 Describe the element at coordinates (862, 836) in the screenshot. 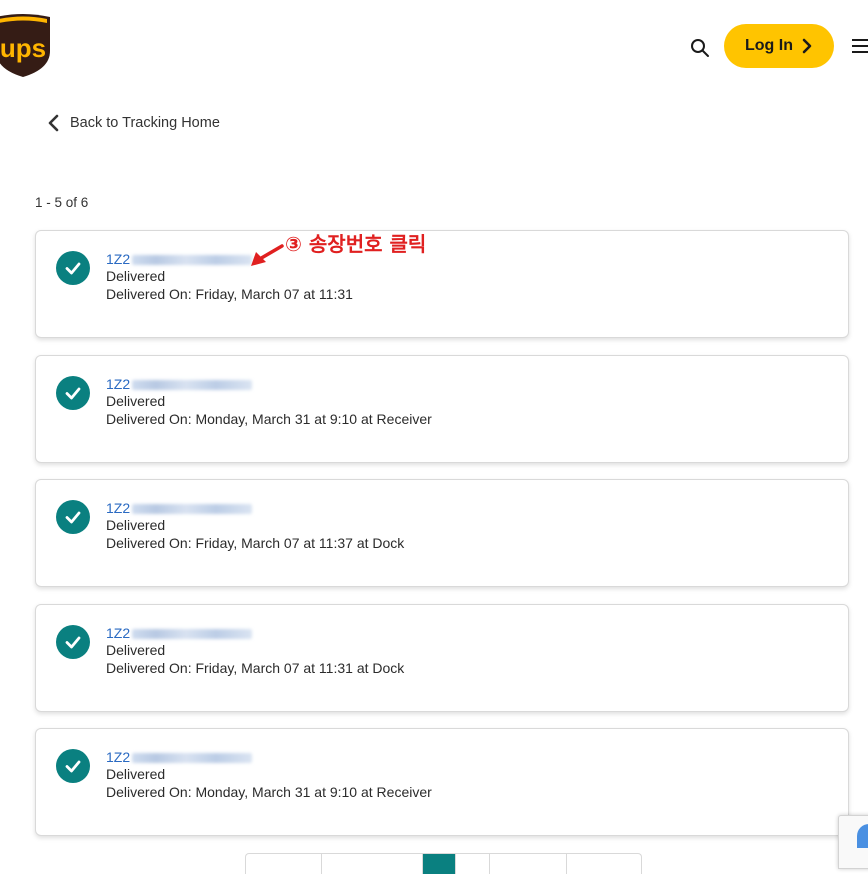

I see `recaptcha-icon` at that location.